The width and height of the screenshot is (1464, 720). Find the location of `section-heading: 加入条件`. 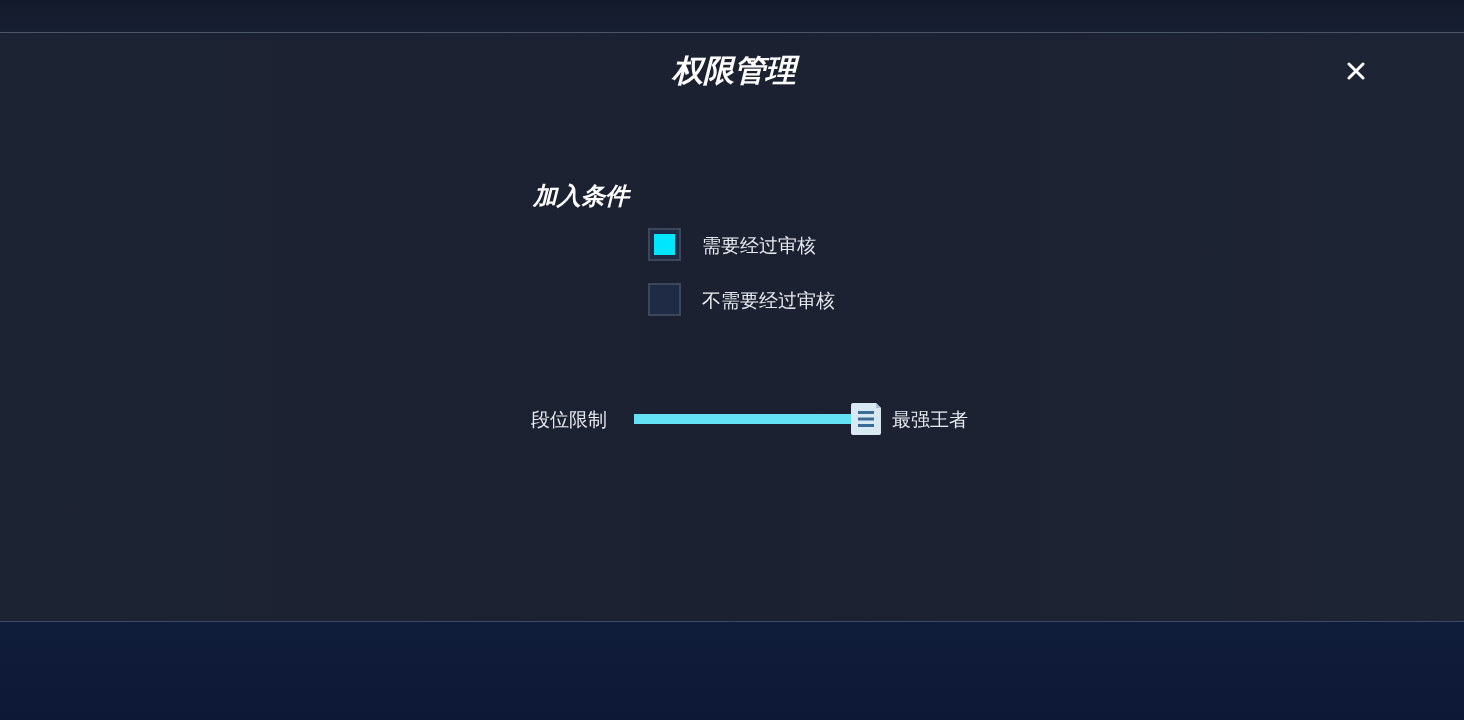

section-heading: 加入条件 is located at coordinates (581, 196).